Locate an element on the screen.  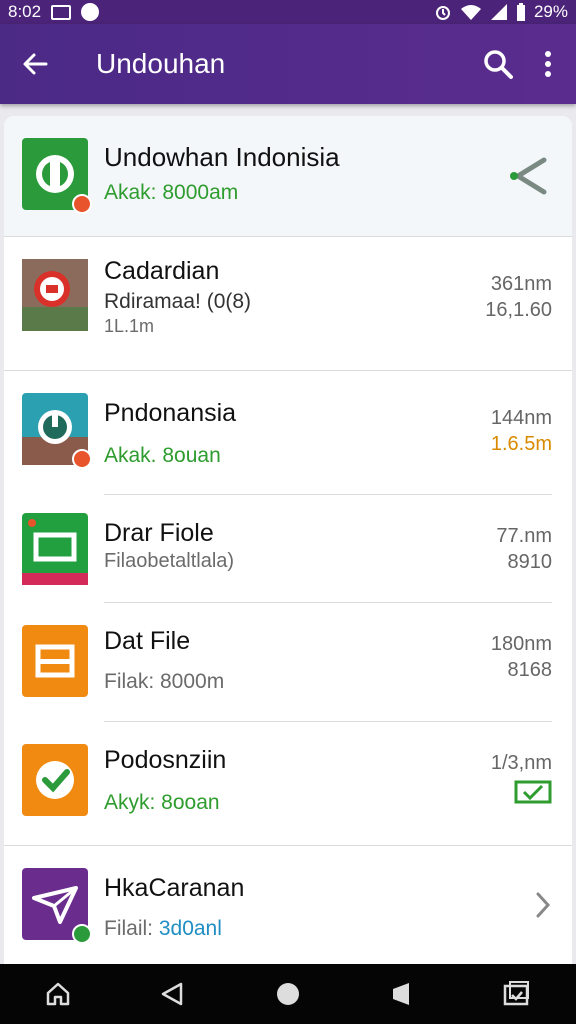
list-item: HkaCaranan Filail: 3d0anl is located at coordinates (288, 905).